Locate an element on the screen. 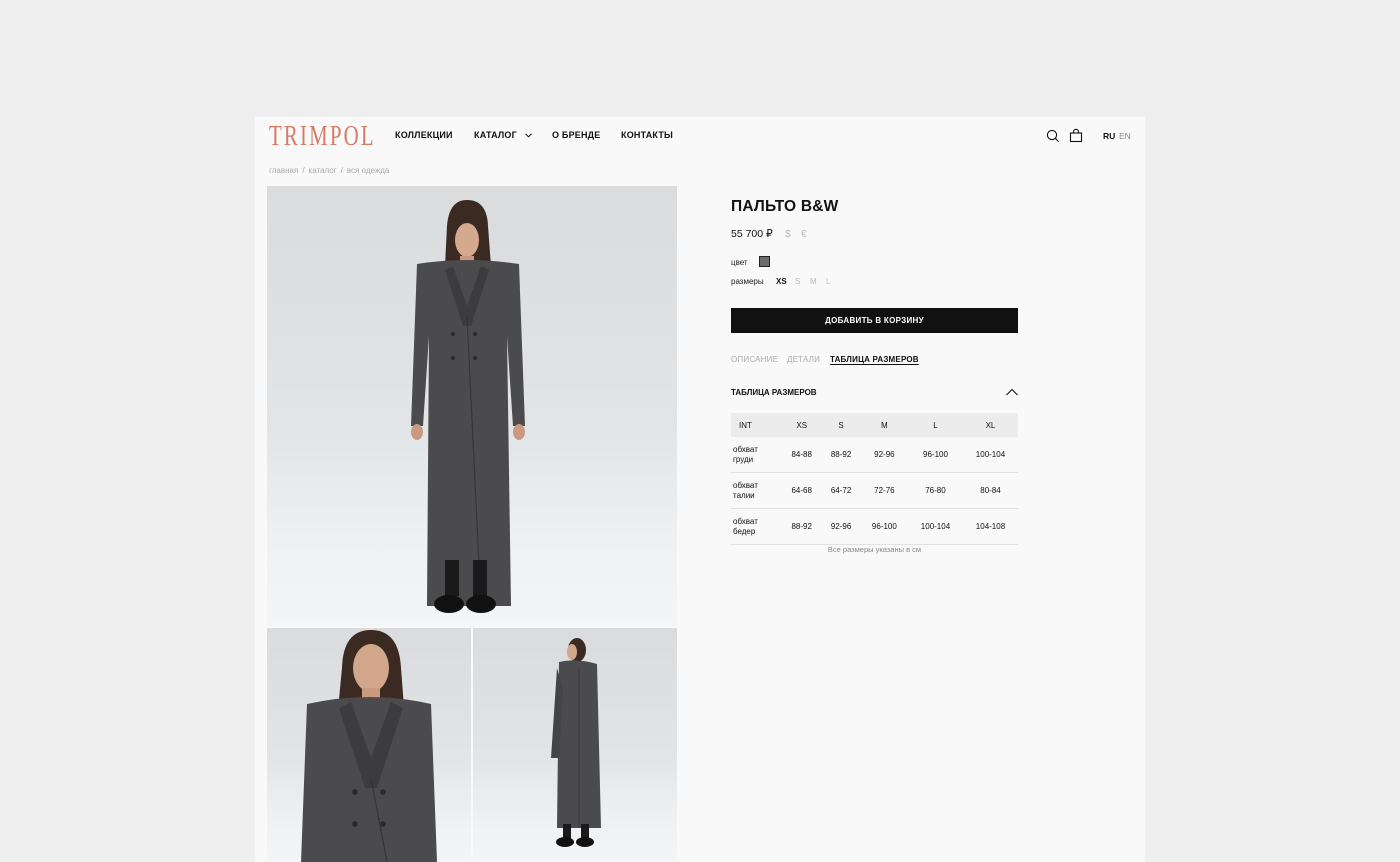 This screenshot has width=1400, height=862. size-option-xs: XS is located at coordinates (781, 281).